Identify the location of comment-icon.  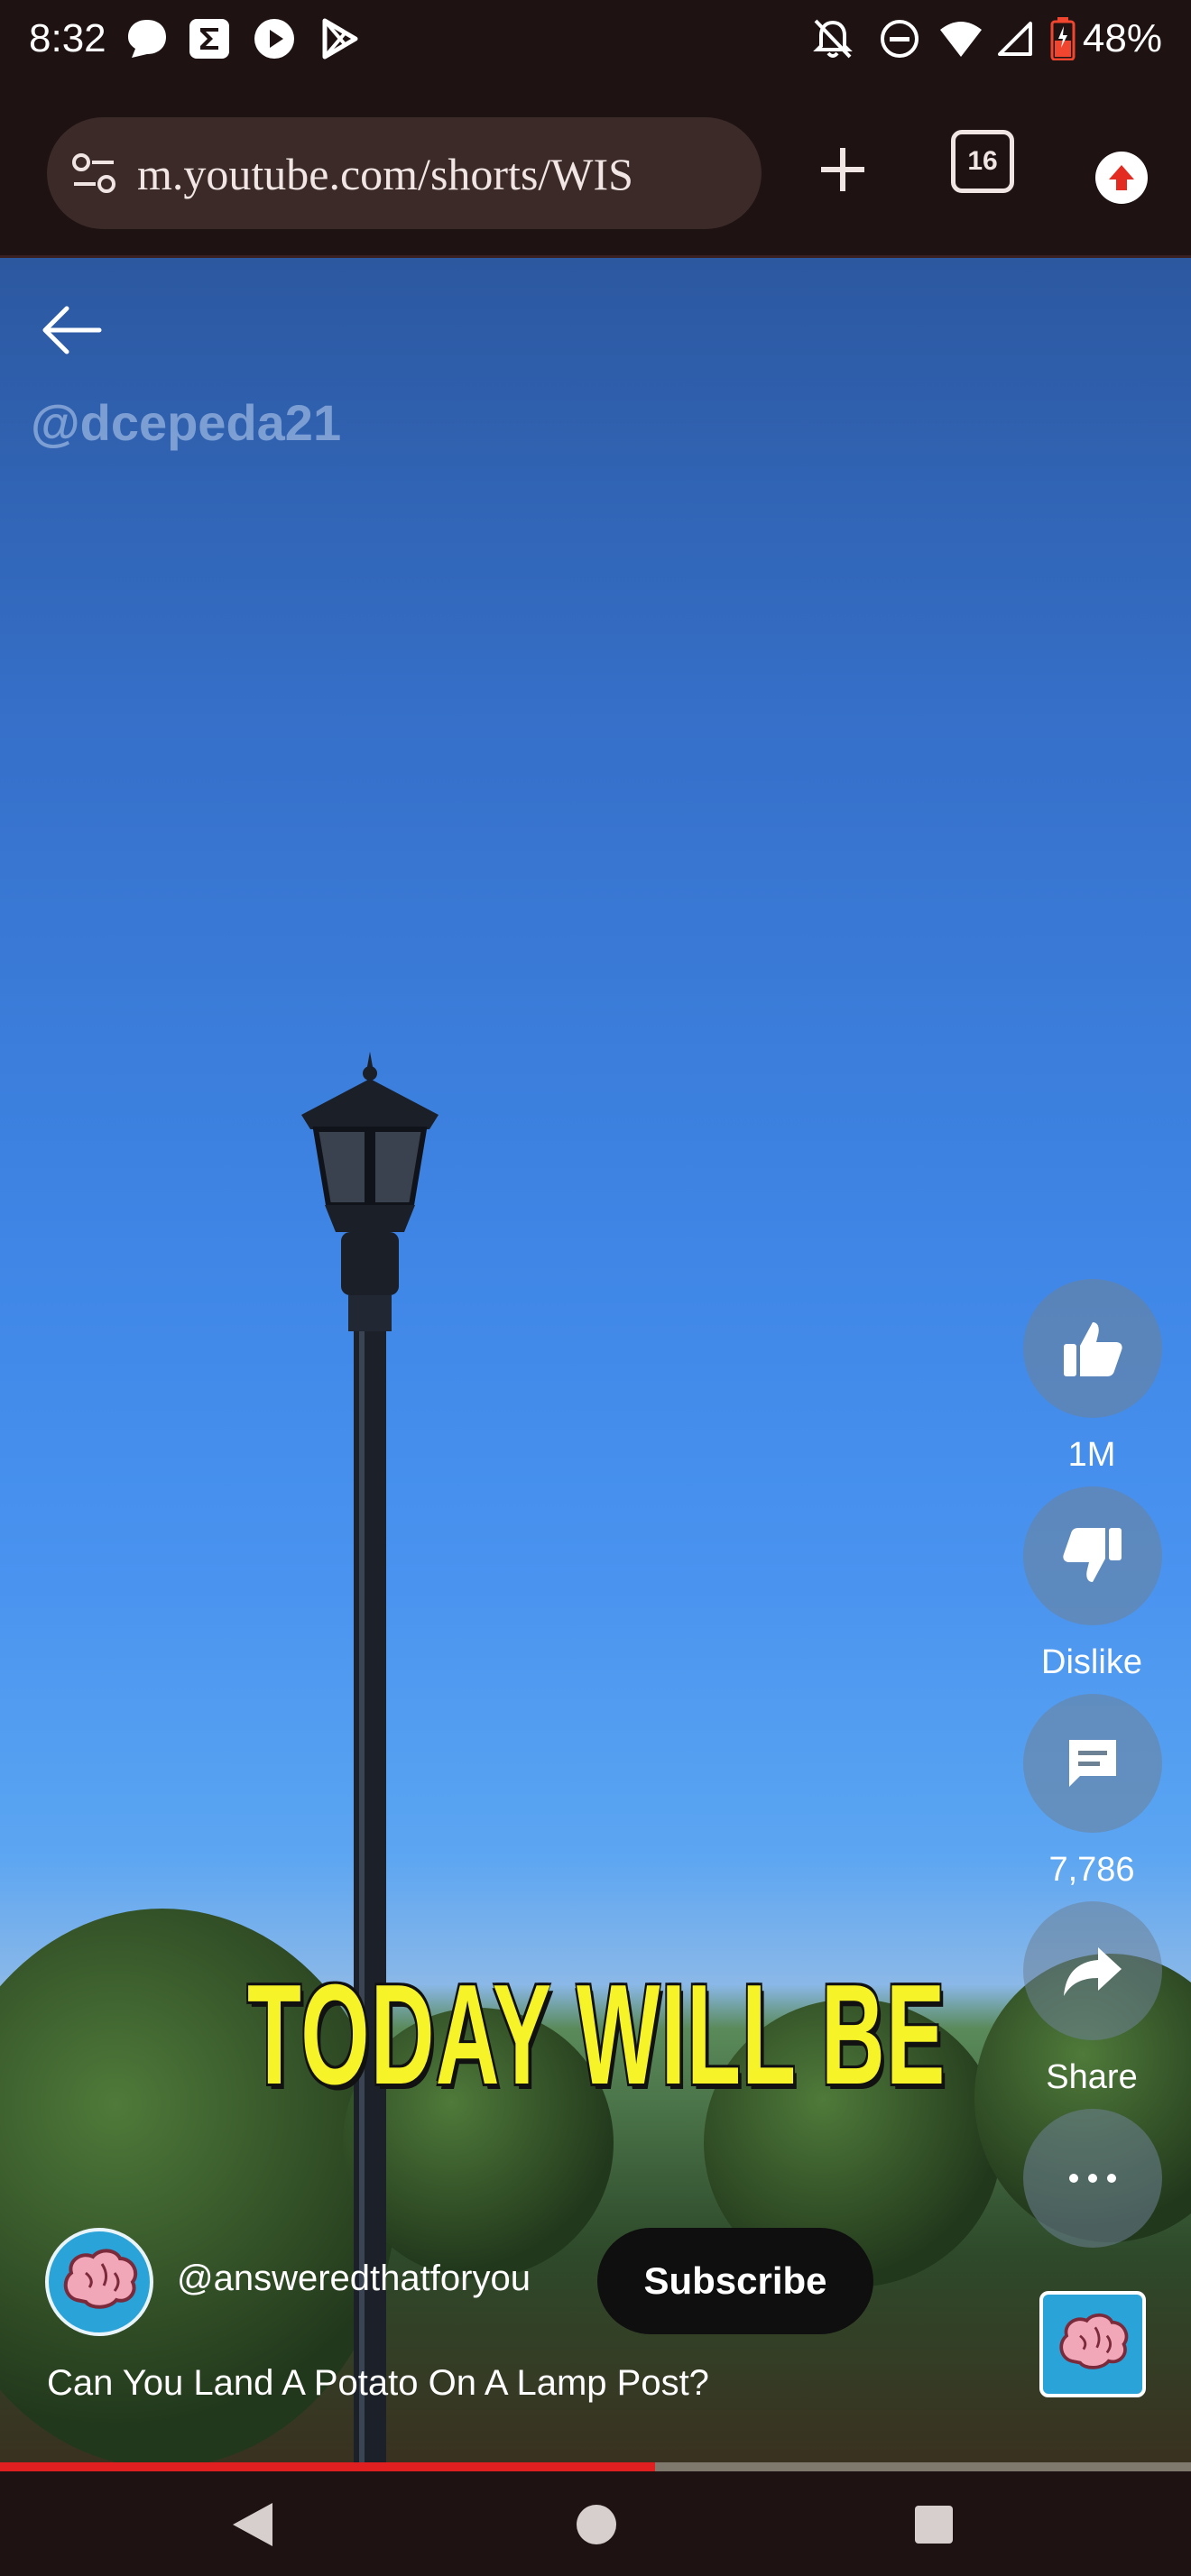
(1092, 1763).